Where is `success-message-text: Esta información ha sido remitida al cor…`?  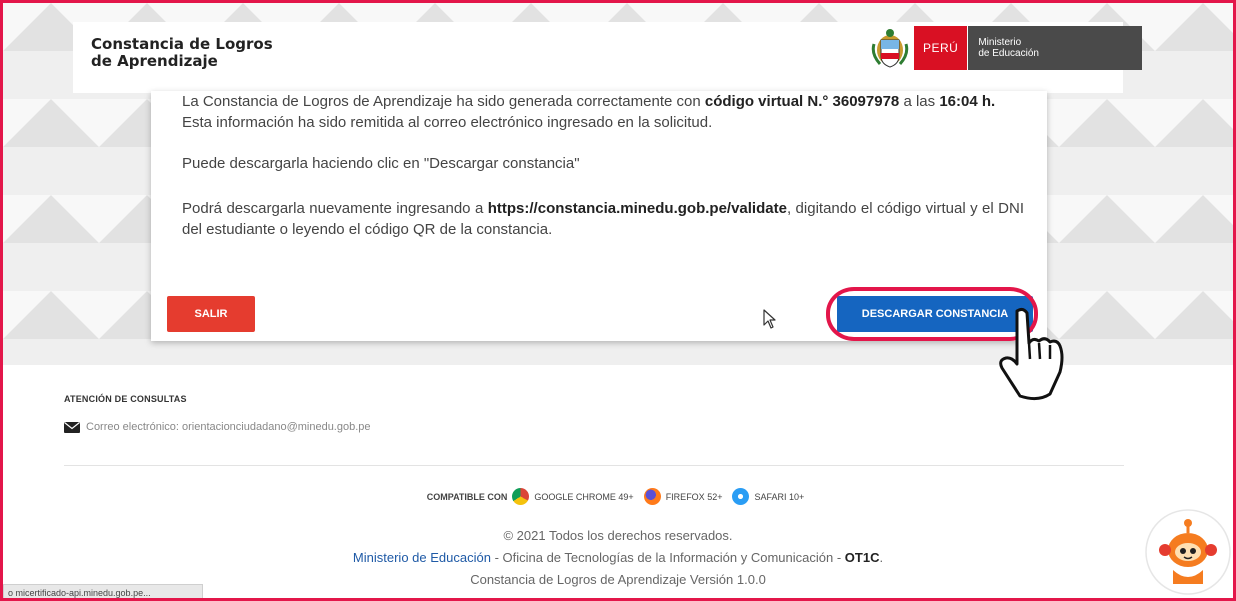
success-message-text: Esta información ha sido remitida al cor… is located at coordinates (447, 122).